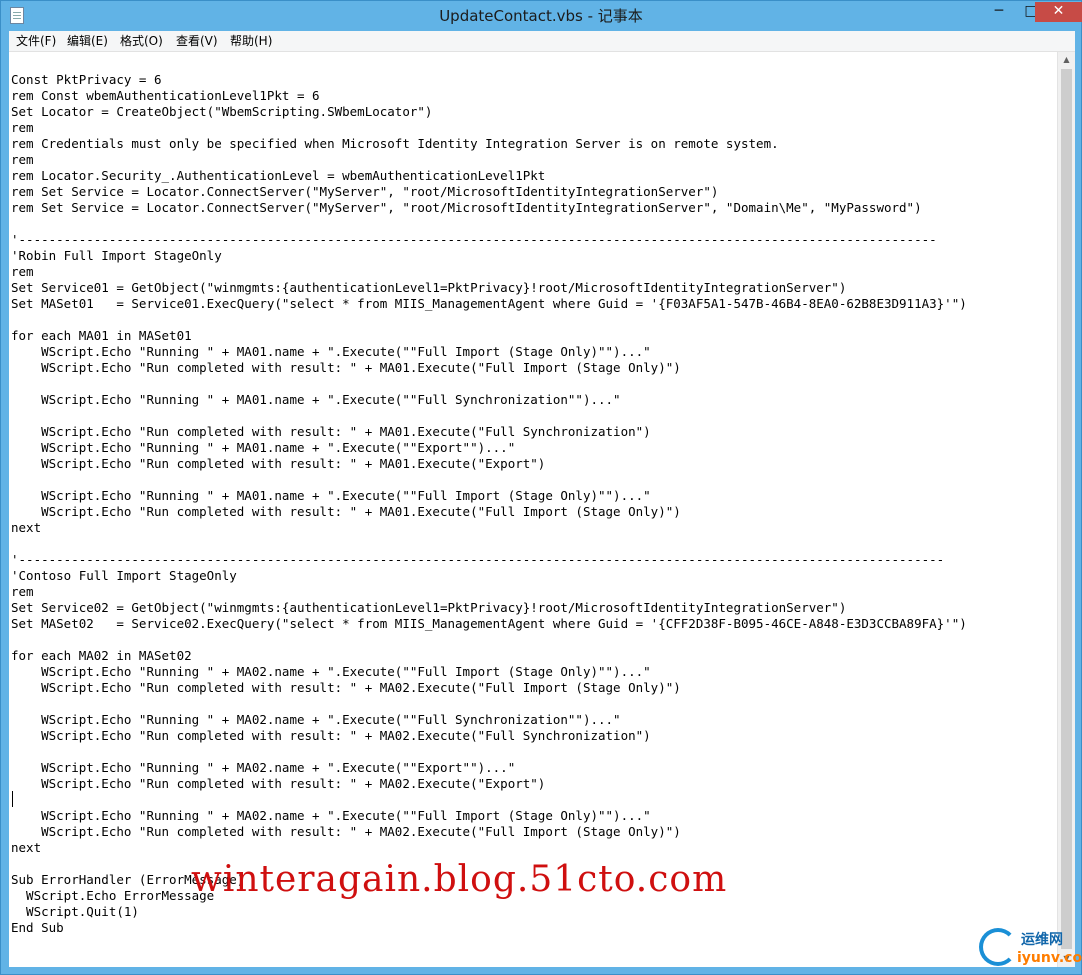  I want to click on minimize-button: ─, so click(999, 12).